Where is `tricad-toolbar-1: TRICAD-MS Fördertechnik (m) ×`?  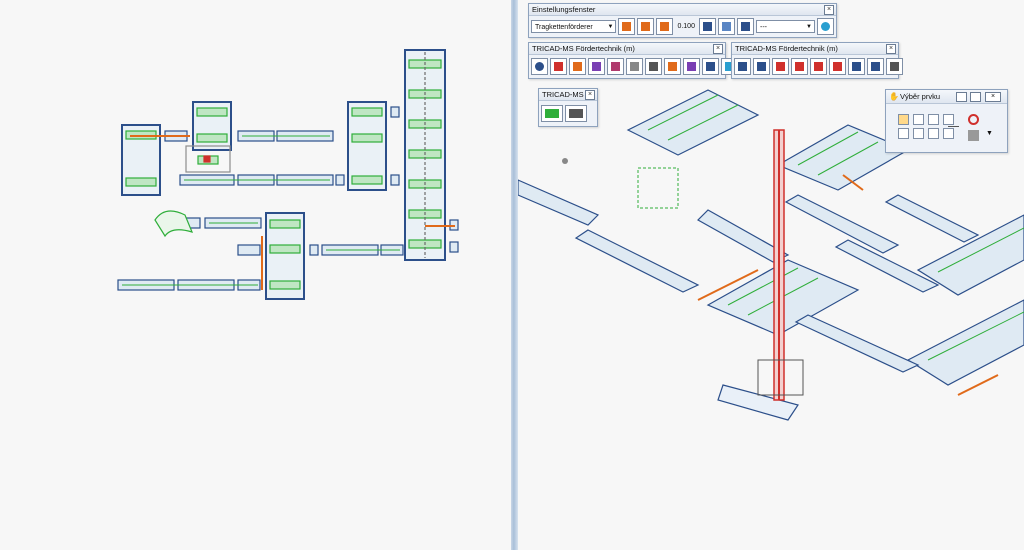 tricad-toolbar-1: TRICAD-MS Fördertechnik (m) × is located at coordinates (642, 60).